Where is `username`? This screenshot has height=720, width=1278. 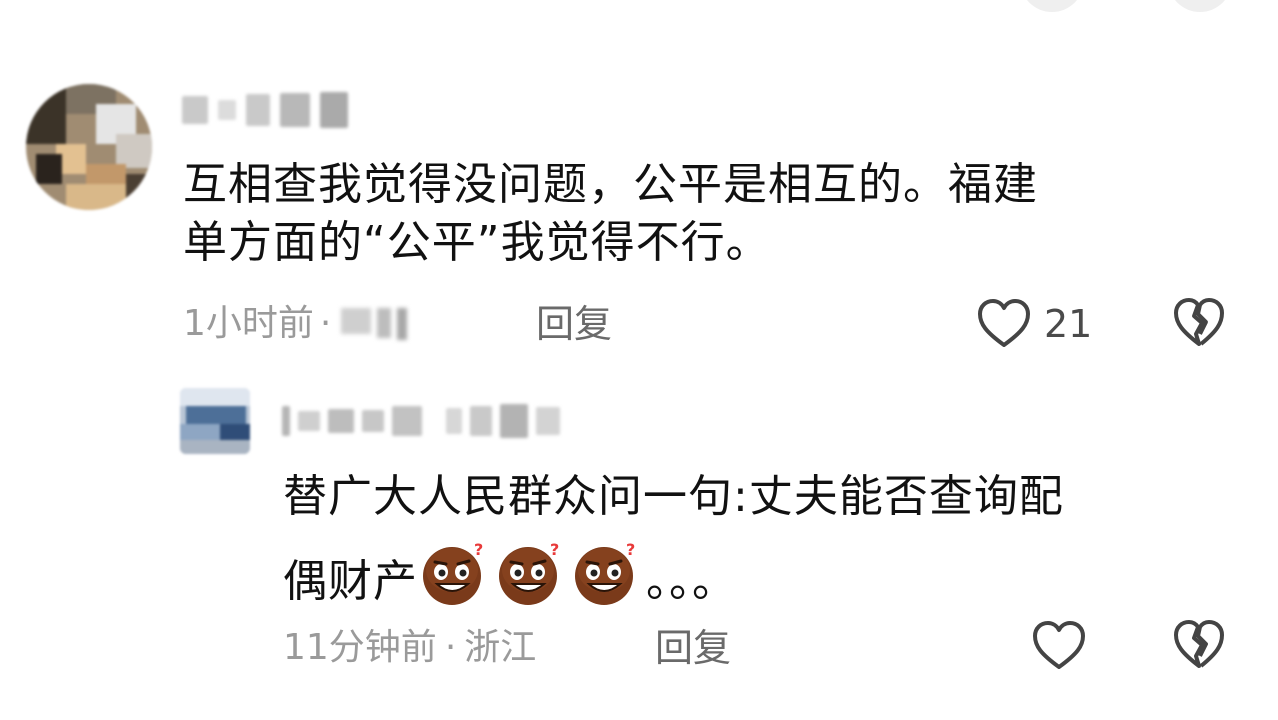
username is located at coordinates (265, 110).